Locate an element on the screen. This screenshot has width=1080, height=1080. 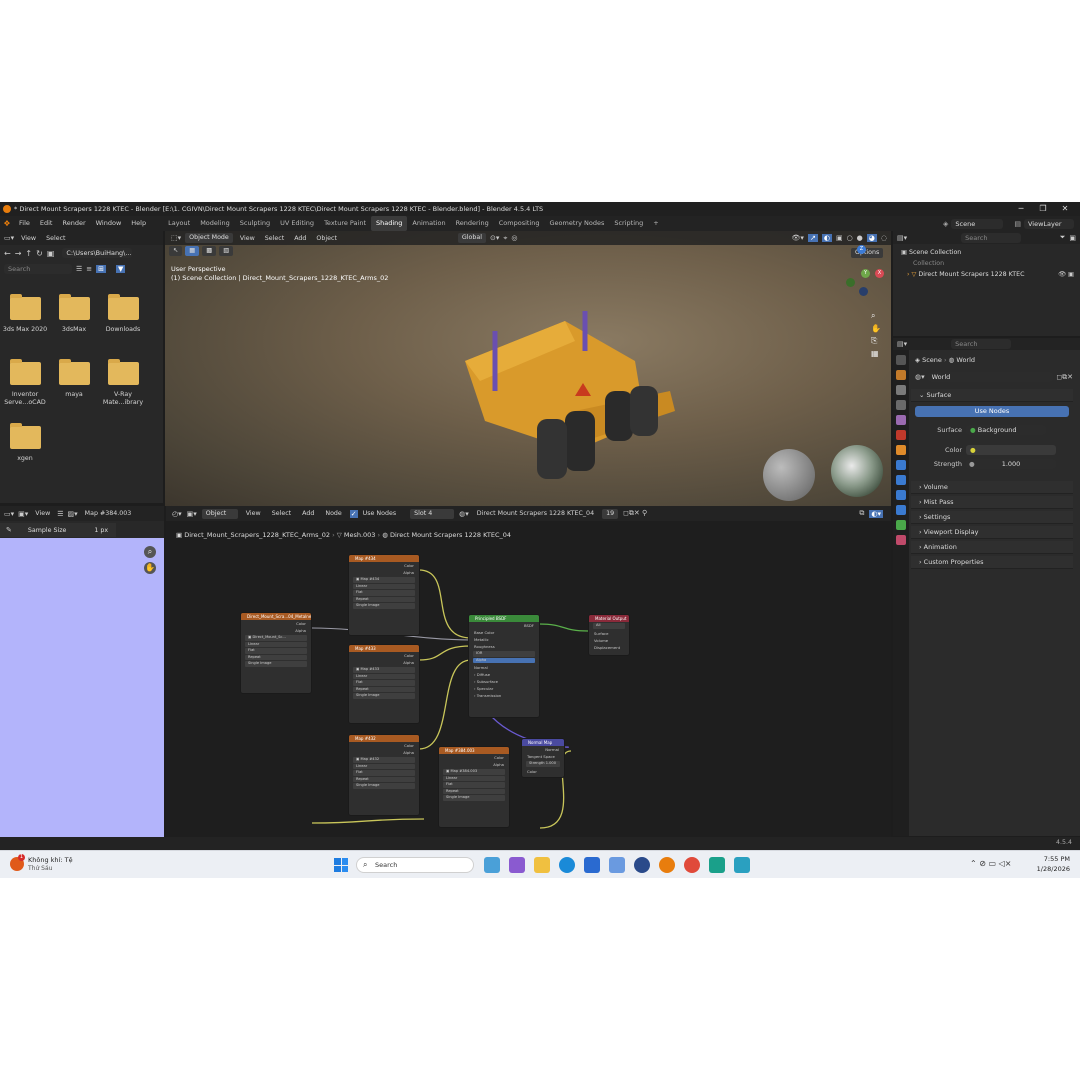
strength-field: ● 1.000 is located at coordinates (1011, 464).